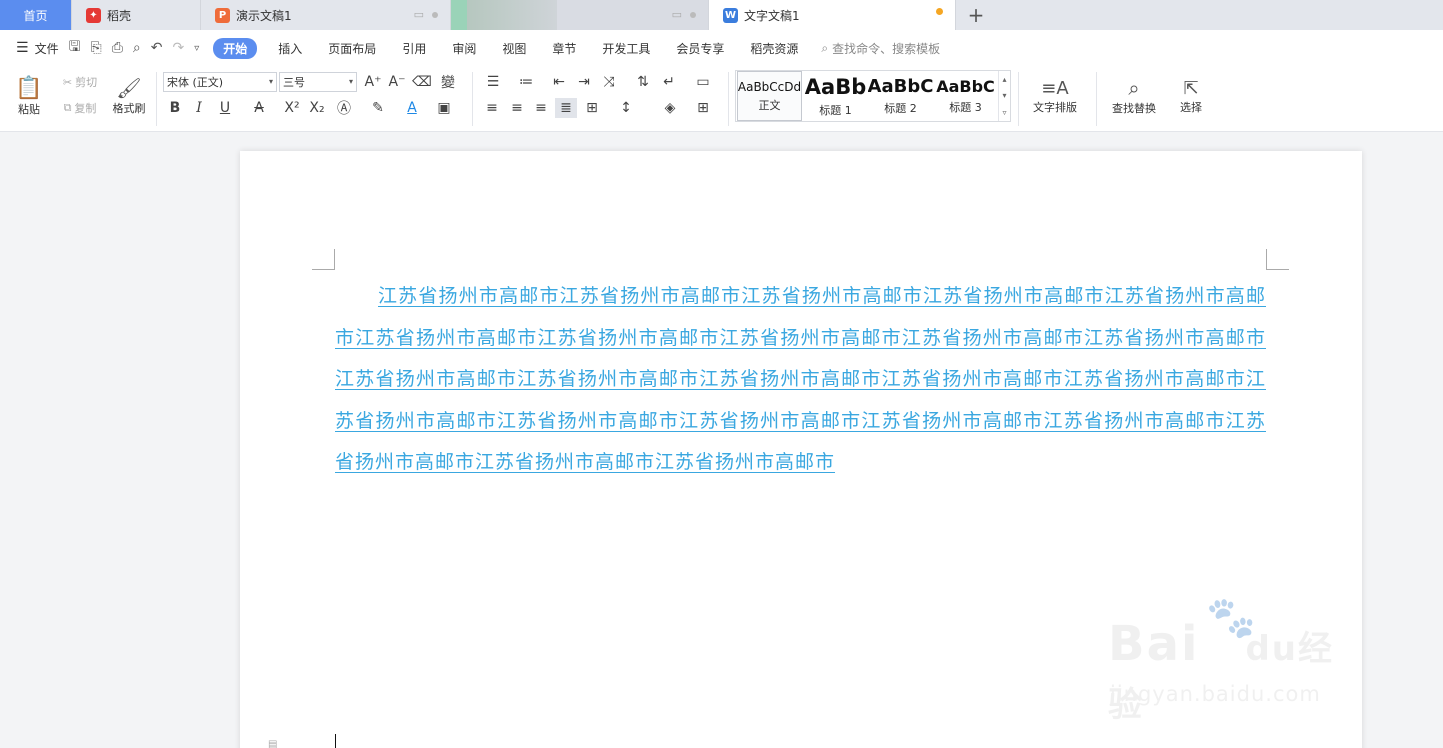  I want to click on tab-document: W 文字文稿1, so click(832, 15).